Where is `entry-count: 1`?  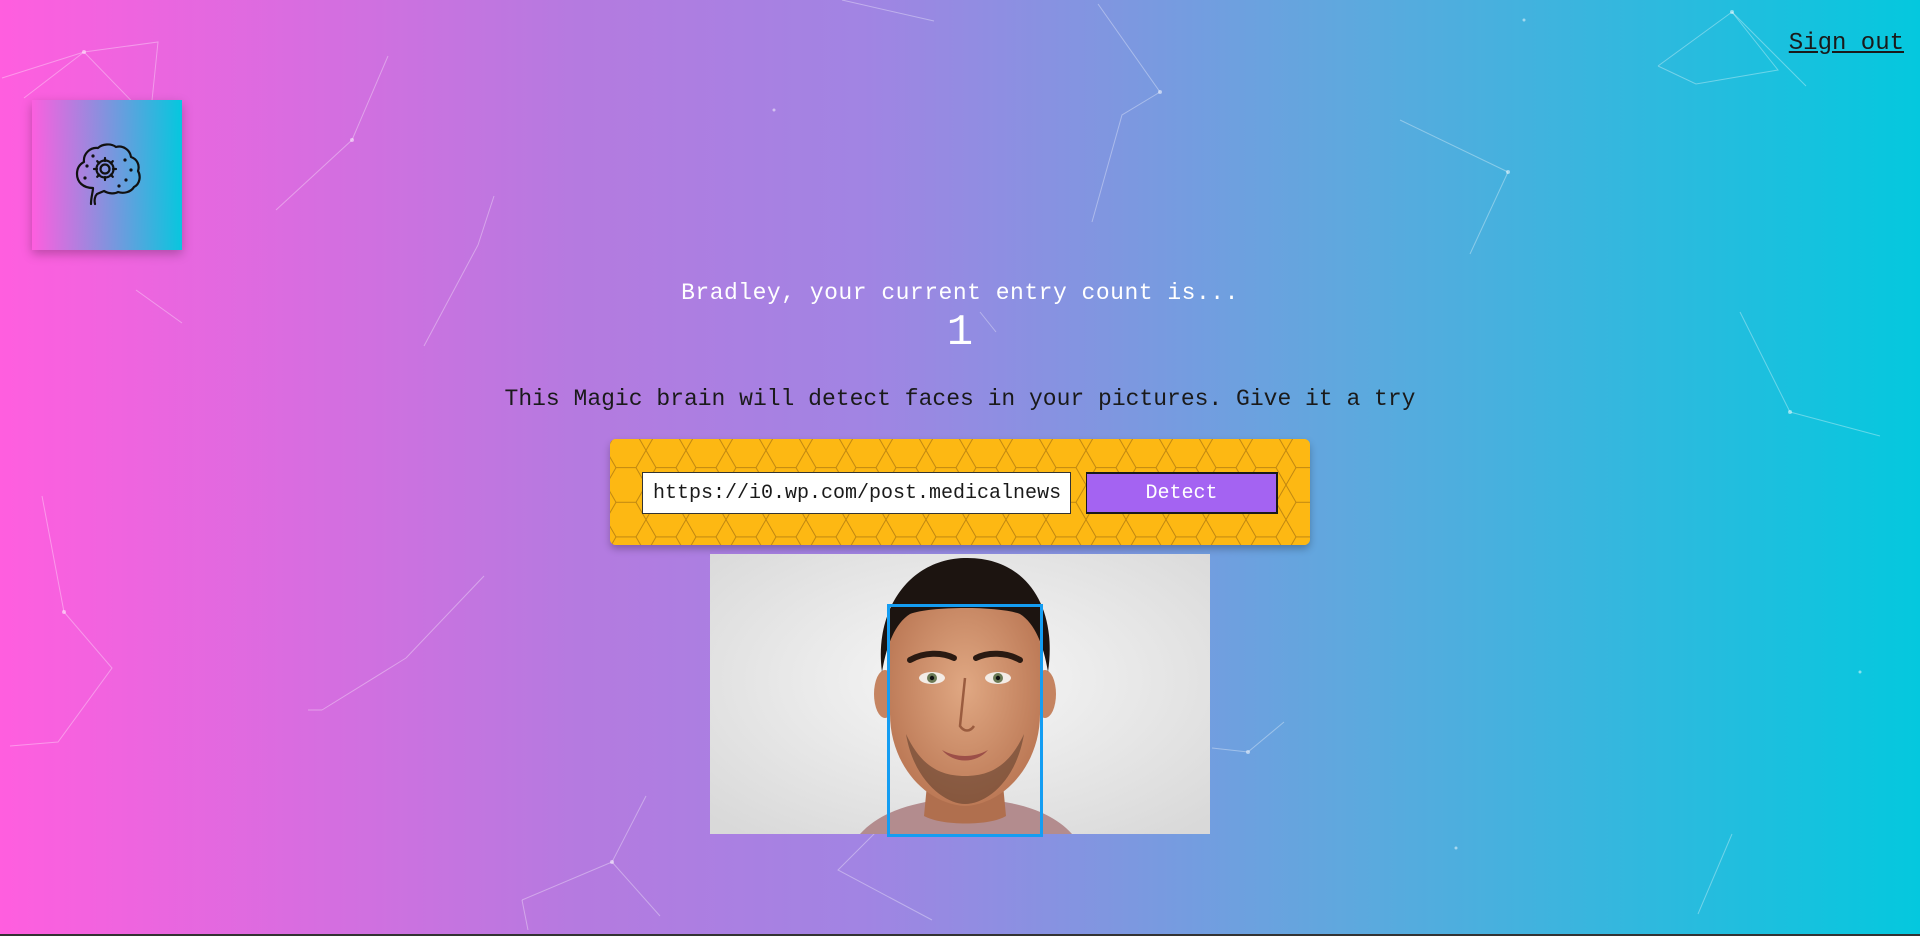
entry-count: 1 is located at coordinates (960, 333).